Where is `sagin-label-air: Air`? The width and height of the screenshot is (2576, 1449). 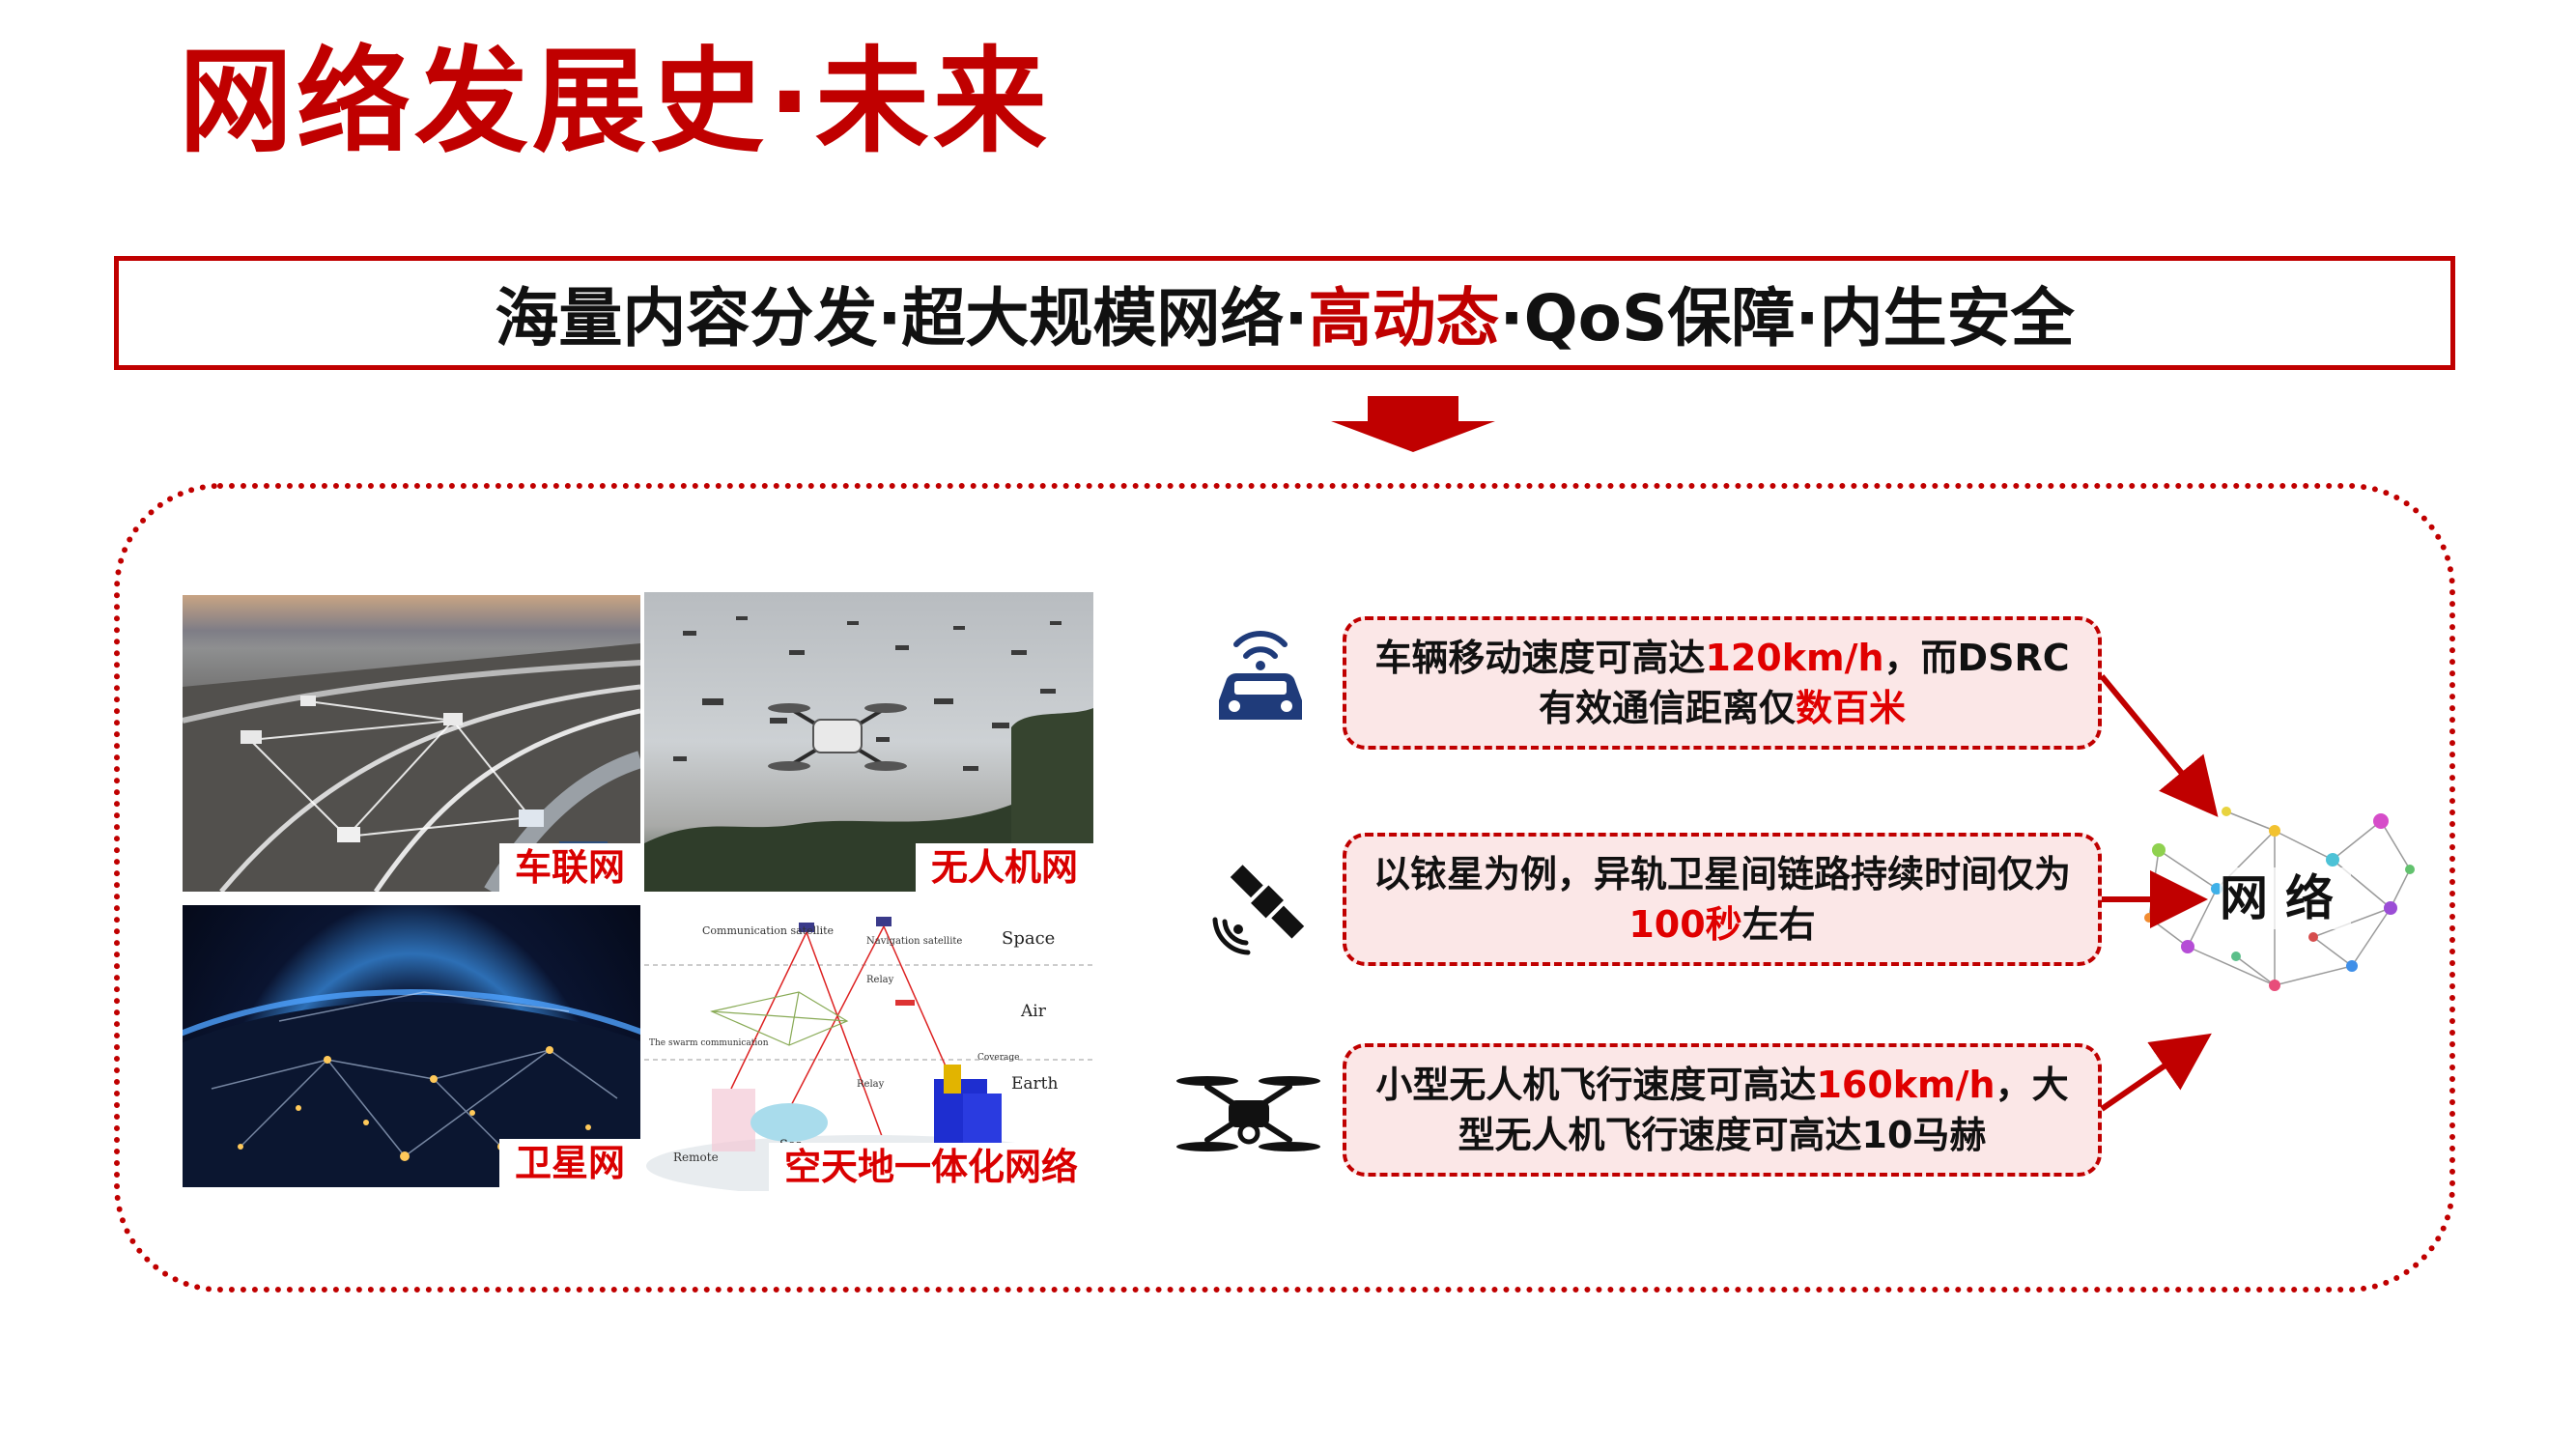
sagin-label-air: Air is located at coordinates (1033, 1011).